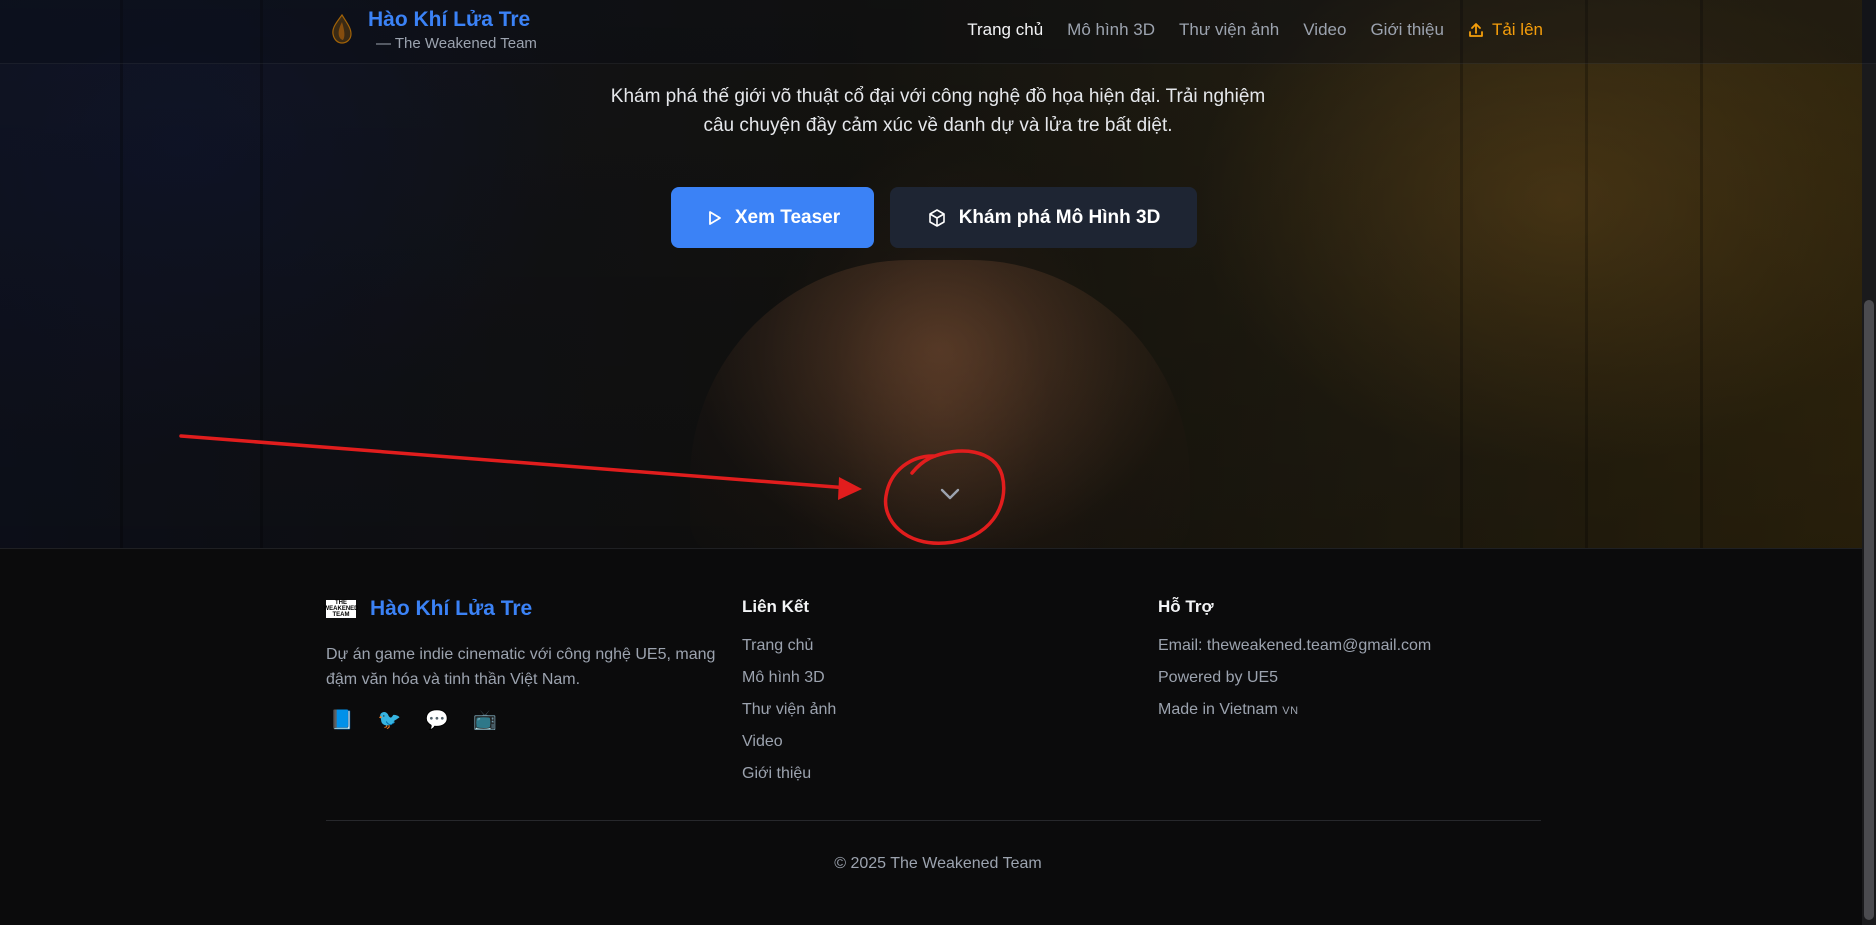 This screenshot has width=1876, height=925. I want to click on chevron-down-icon, so click(950, 494).